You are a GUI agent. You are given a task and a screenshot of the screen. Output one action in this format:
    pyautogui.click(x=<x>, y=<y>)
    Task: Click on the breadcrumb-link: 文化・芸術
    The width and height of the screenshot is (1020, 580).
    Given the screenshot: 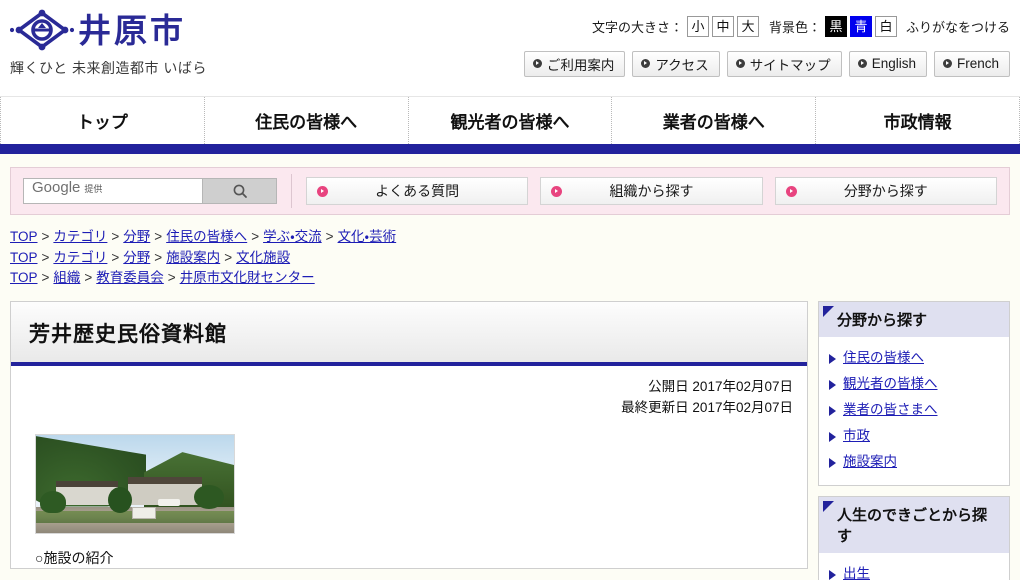 What is the action you would take?
    pyautogui.click(x=367, y=236)
    